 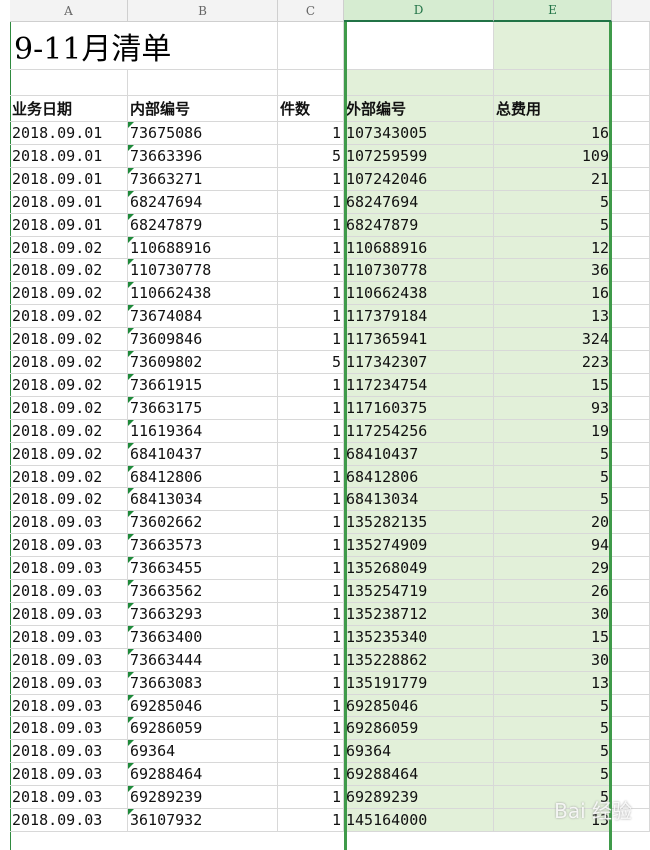 What do you see at coordinates (631, 11) in the screenshot?
I see `column-header-f` at bounding box center [631, 11].